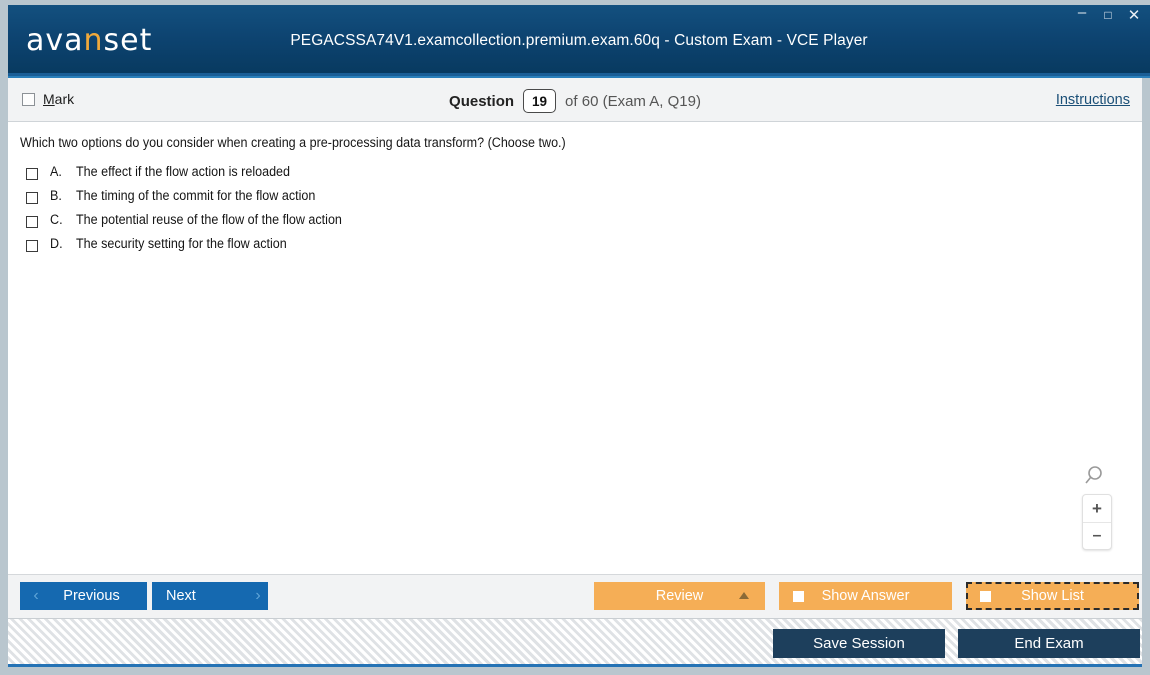 The image size is (1150, 675). What do you see at coordinates (633, 101) in the screenshot?
I see `question-total-label: of 60 (Exam A, Q19)` at bounding box center [633, 101].